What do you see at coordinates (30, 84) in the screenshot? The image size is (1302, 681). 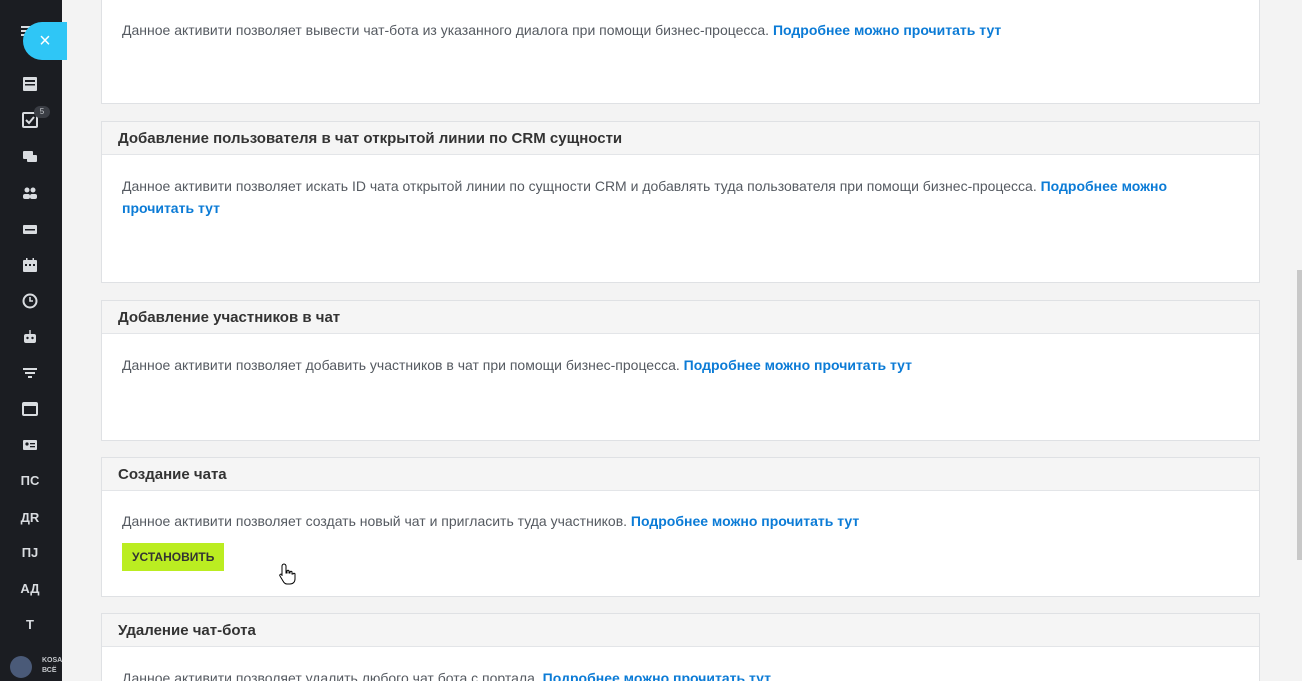 I see `news-icon` at bounding box center [30, 84].